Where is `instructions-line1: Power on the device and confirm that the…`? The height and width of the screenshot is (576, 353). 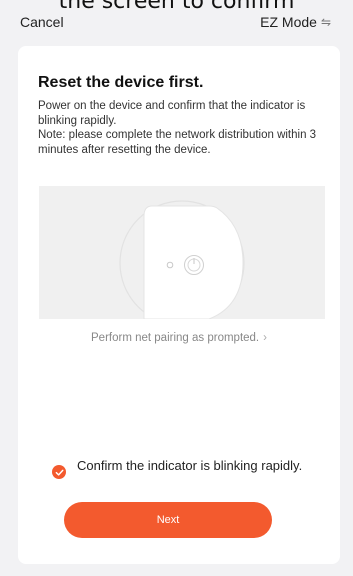 instructions-line1: Power on the device and confirm that the… is located at coordinates (172, 113).